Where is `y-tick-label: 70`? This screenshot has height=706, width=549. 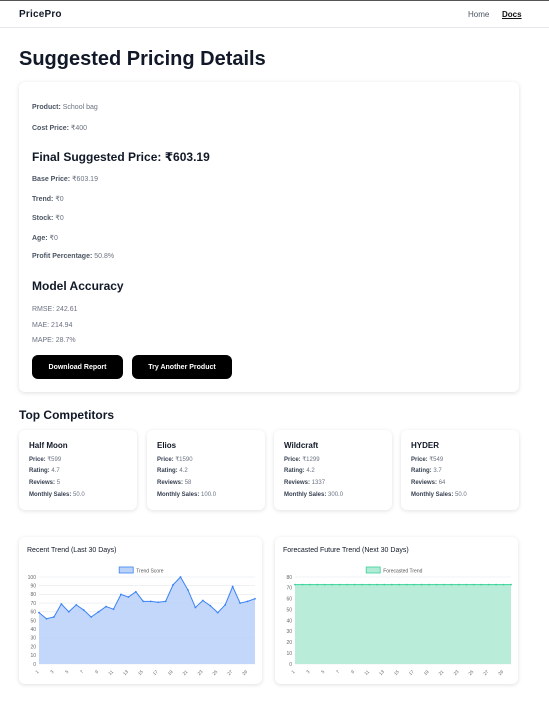
y-tick-label: 70 is located at coordinates (289, 589).